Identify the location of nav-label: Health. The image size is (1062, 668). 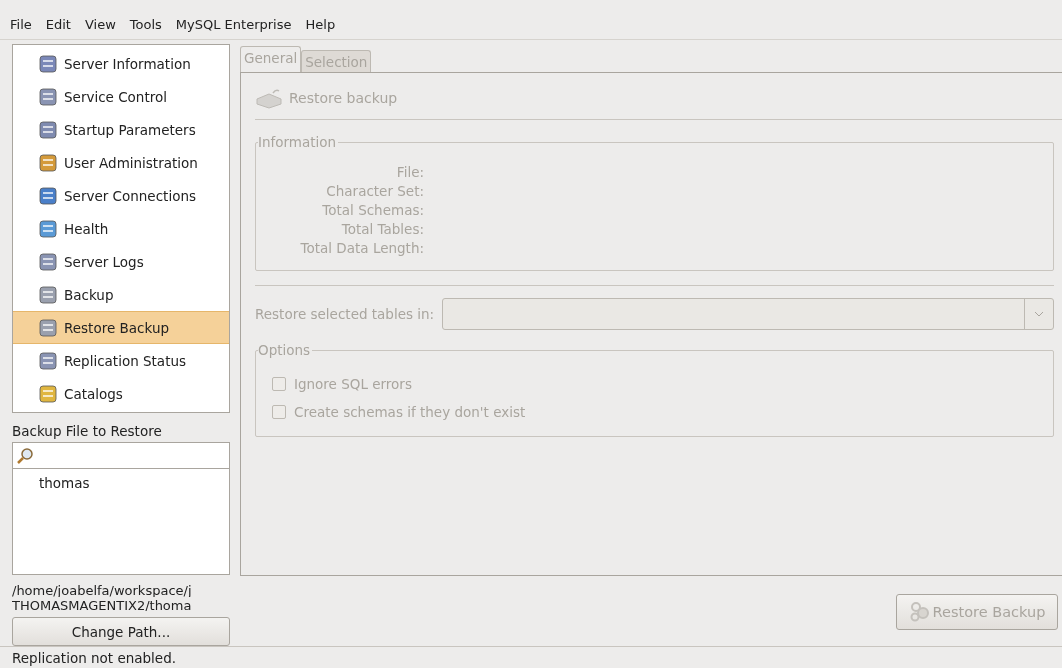
(86, 228).